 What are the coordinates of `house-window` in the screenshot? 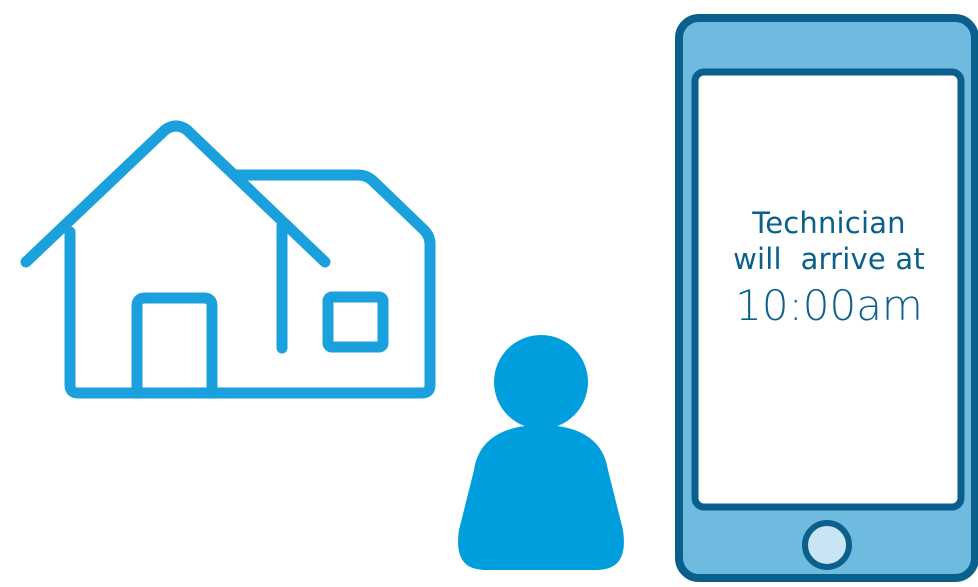 It's located at (355, 322).